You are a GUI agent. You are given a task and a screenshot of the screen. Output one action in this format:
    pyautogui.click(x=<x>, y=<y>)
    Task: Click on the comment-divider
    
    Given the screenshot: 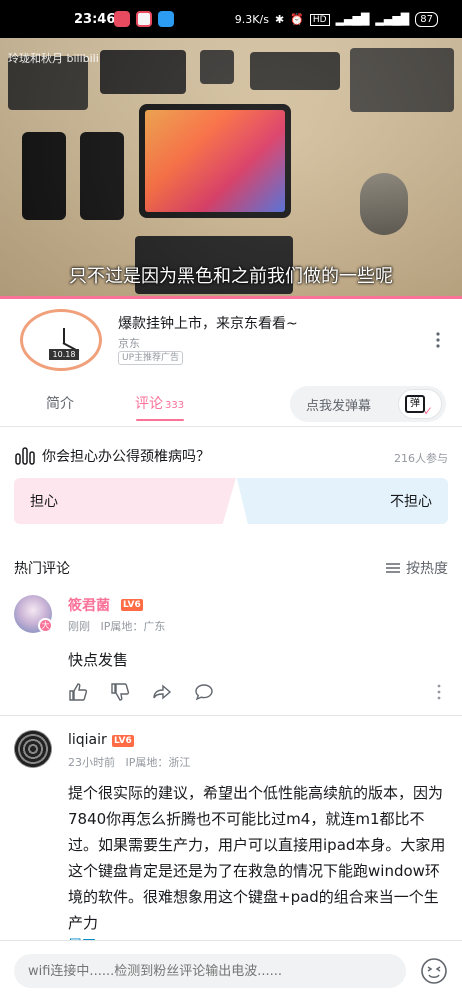 What is the action you would take?
    pyautogui.click(x=231, y=715)
    